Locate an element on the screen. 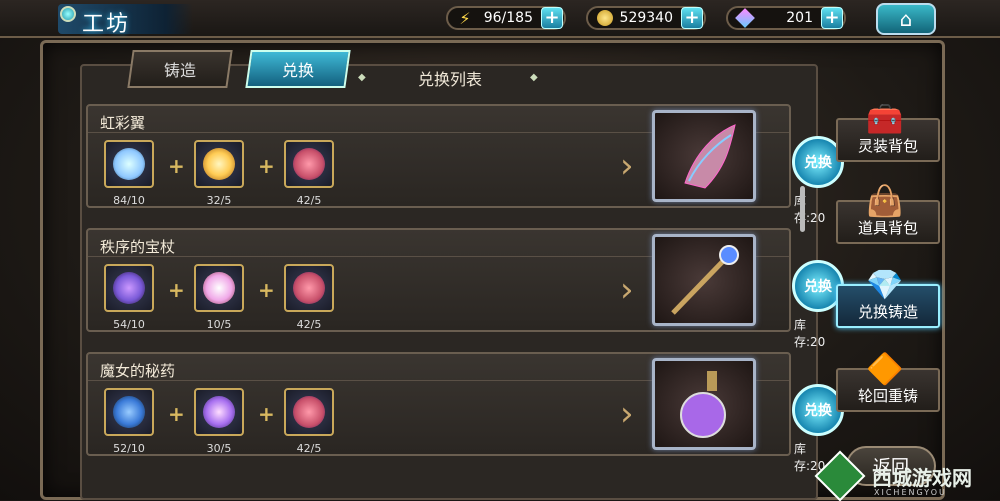 This screenshot has width=1000, height=501. watermark-text: 西城游戏网 is located at coordinates (922, 477).